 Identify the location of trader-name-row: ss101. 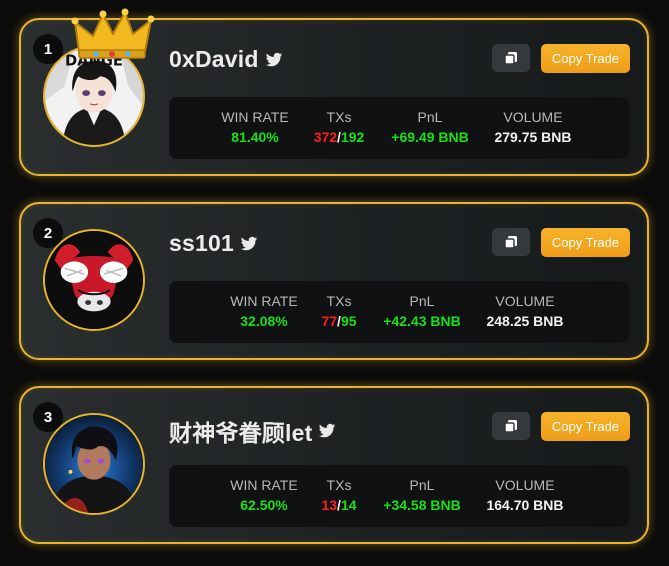
(213, 243).